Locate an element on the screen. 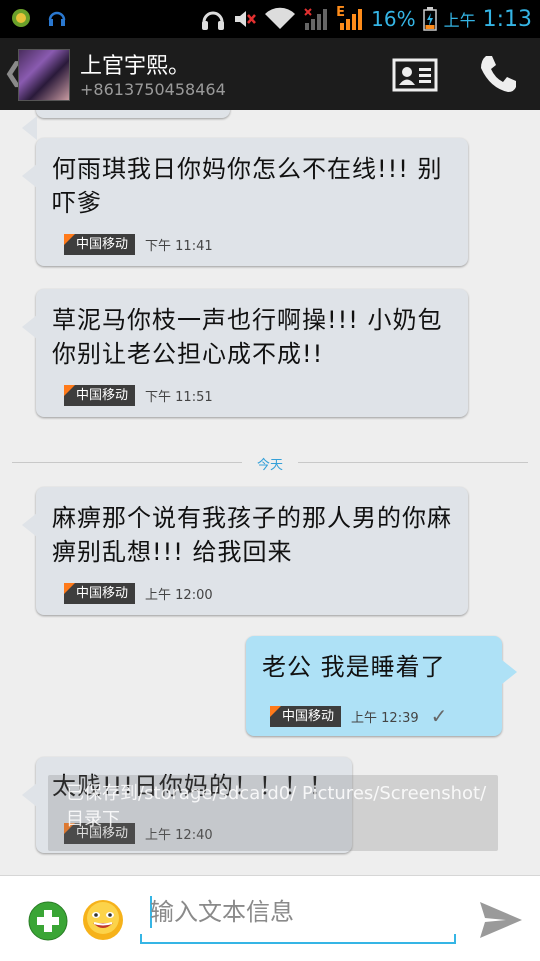 The height and width of the screenshot is (961, 540). date-divider: 今天 is located at coordinates (270, 462).